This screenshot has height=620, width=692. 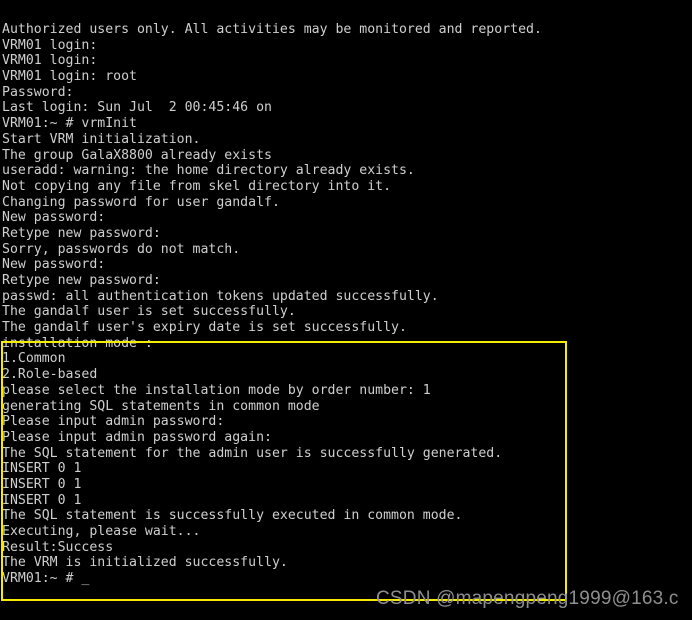 I want to click on terminal-line: The gandalf user is set successfully., so click(x=149, y=312).